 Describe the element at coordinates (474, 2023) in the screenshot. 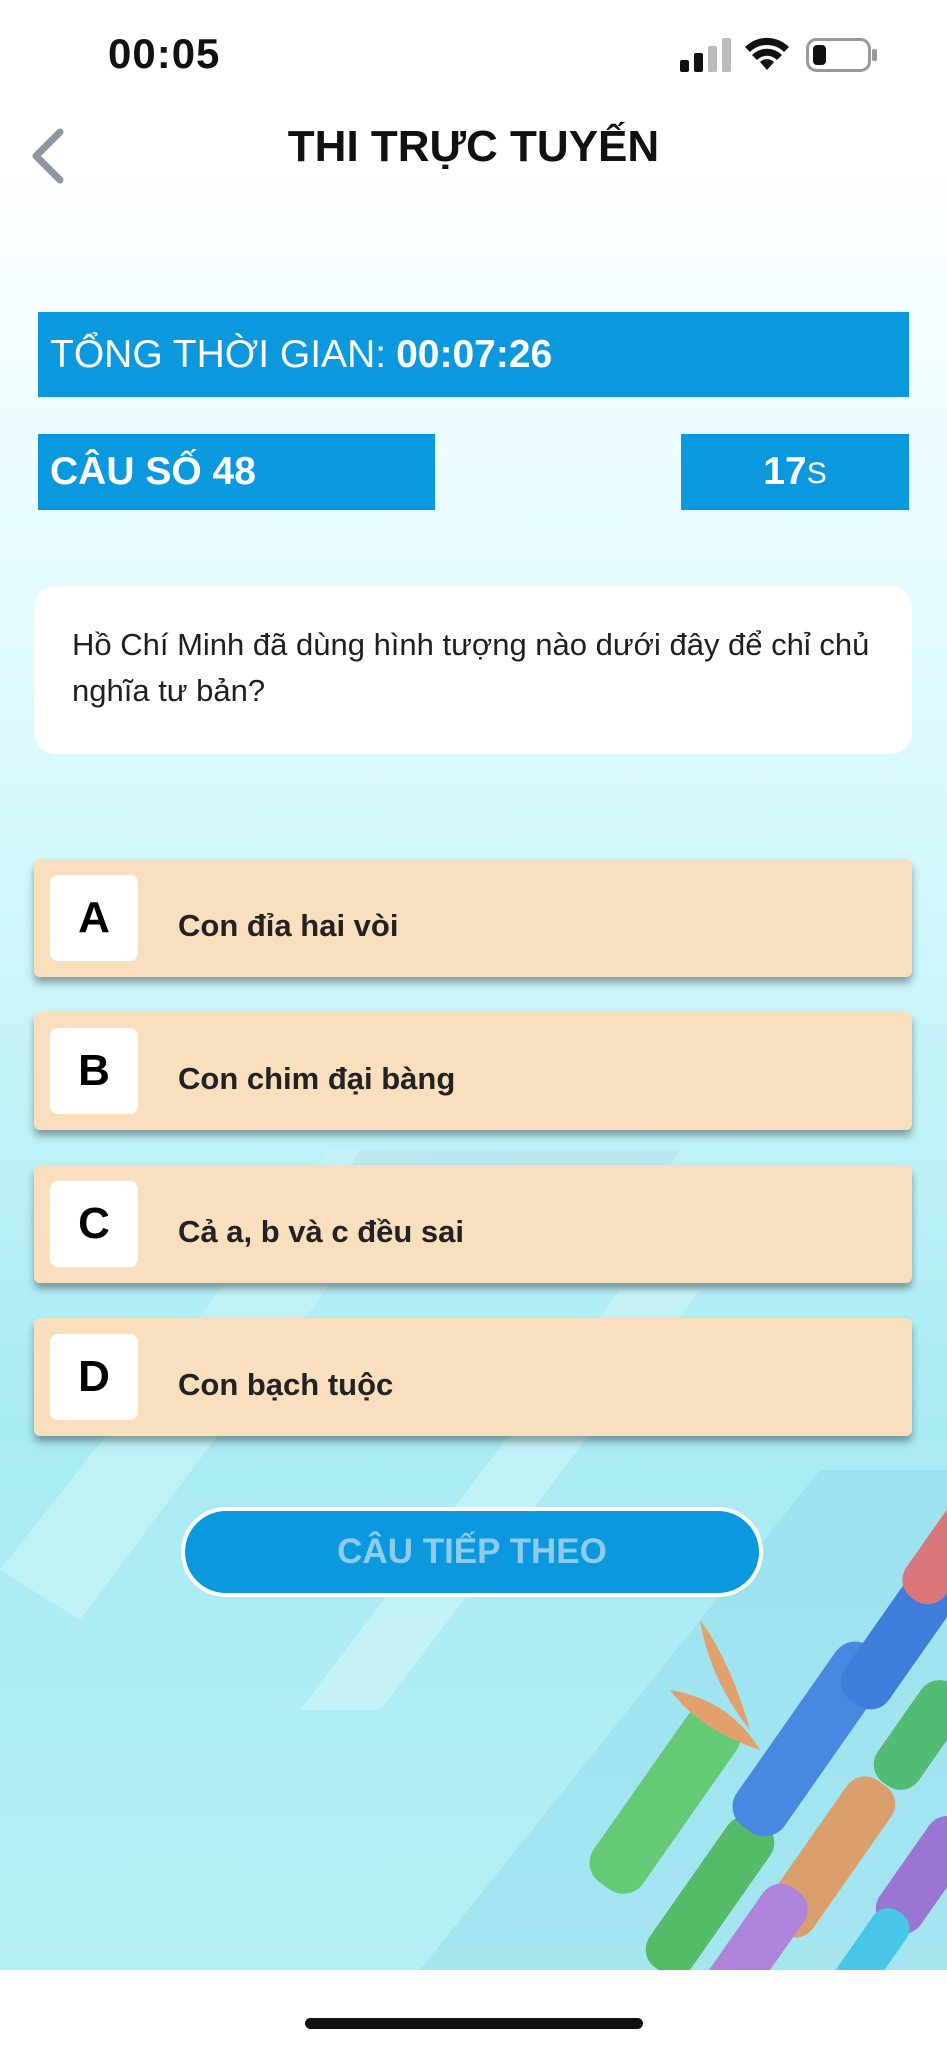

I see `home-indicator` at that location.